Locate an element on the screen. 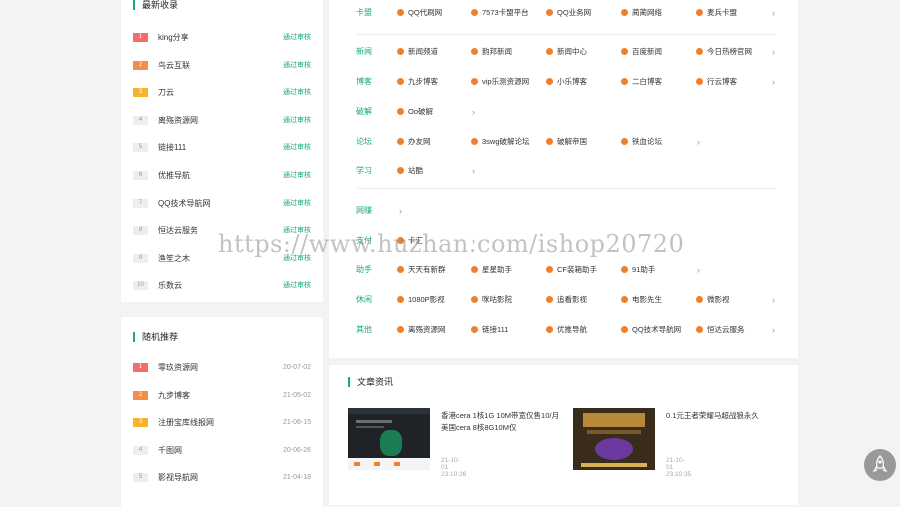 The width and height of the screenshot is (900, 507). category-link: 行云博客 is located at coordinates (716, 82).